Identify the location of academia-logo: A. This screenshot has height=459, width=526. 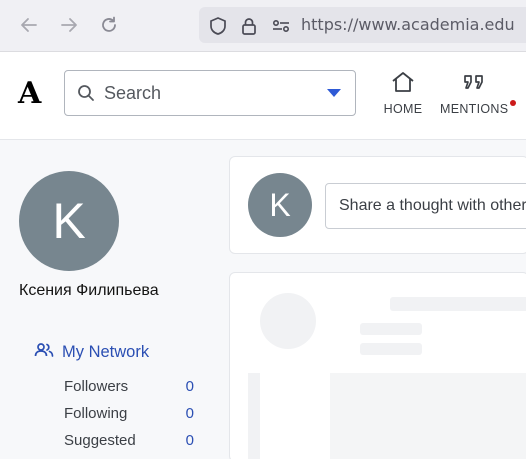
(29, 93).